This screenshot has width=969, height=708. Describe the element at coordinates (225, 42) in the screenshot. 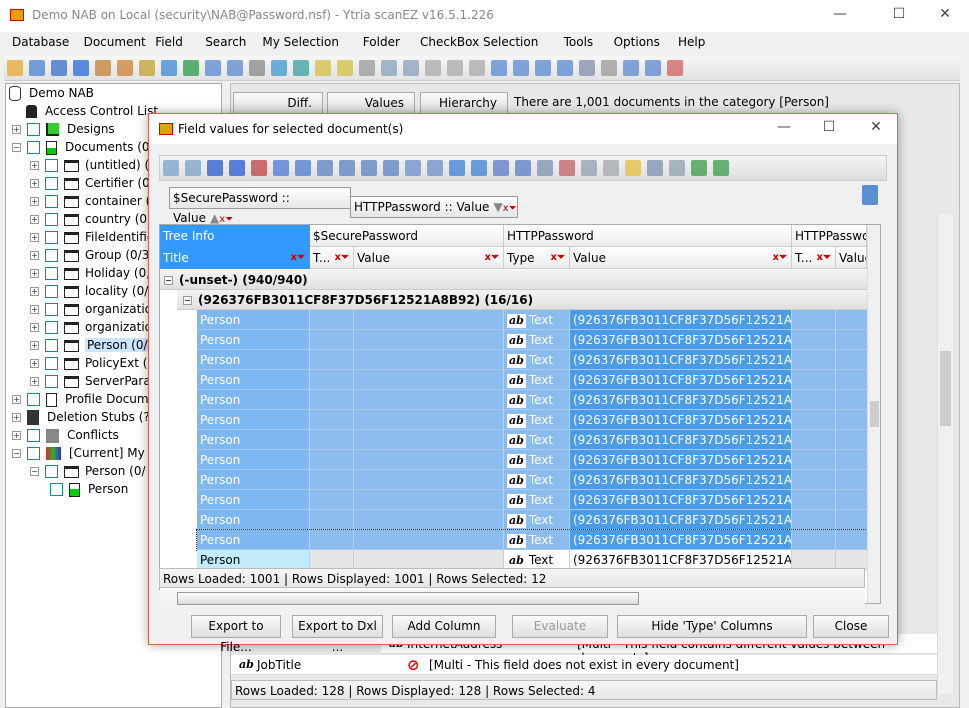

I see `menu-search: Search` at that location.